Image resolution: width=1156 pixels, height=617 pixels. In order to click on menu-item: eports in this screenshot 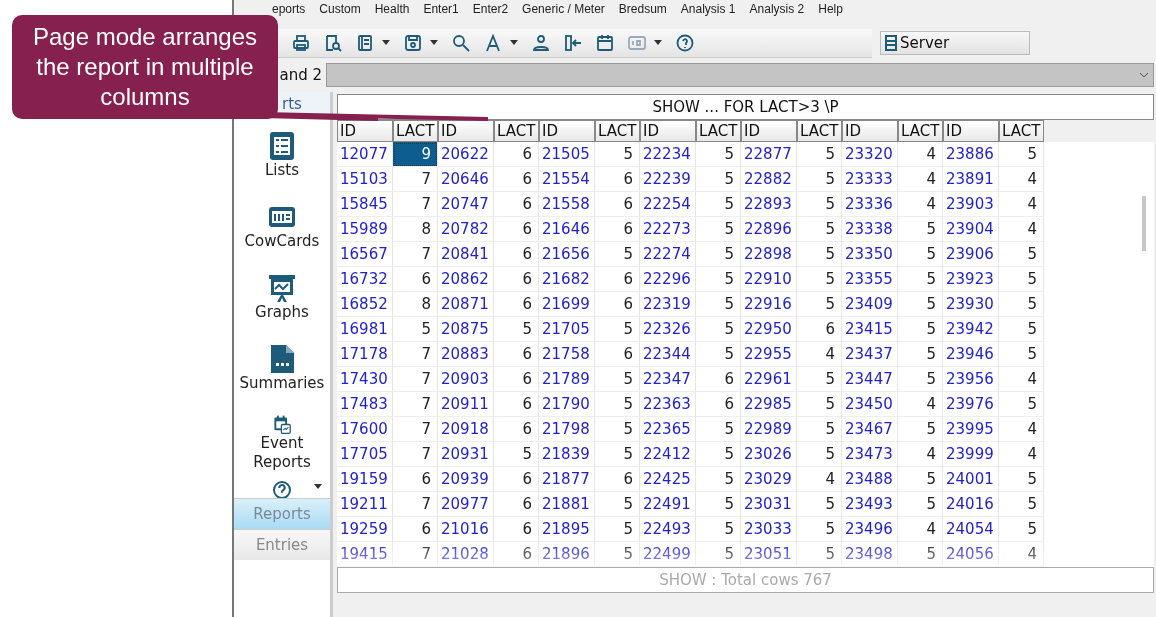, I will do `click(289, 9)`.